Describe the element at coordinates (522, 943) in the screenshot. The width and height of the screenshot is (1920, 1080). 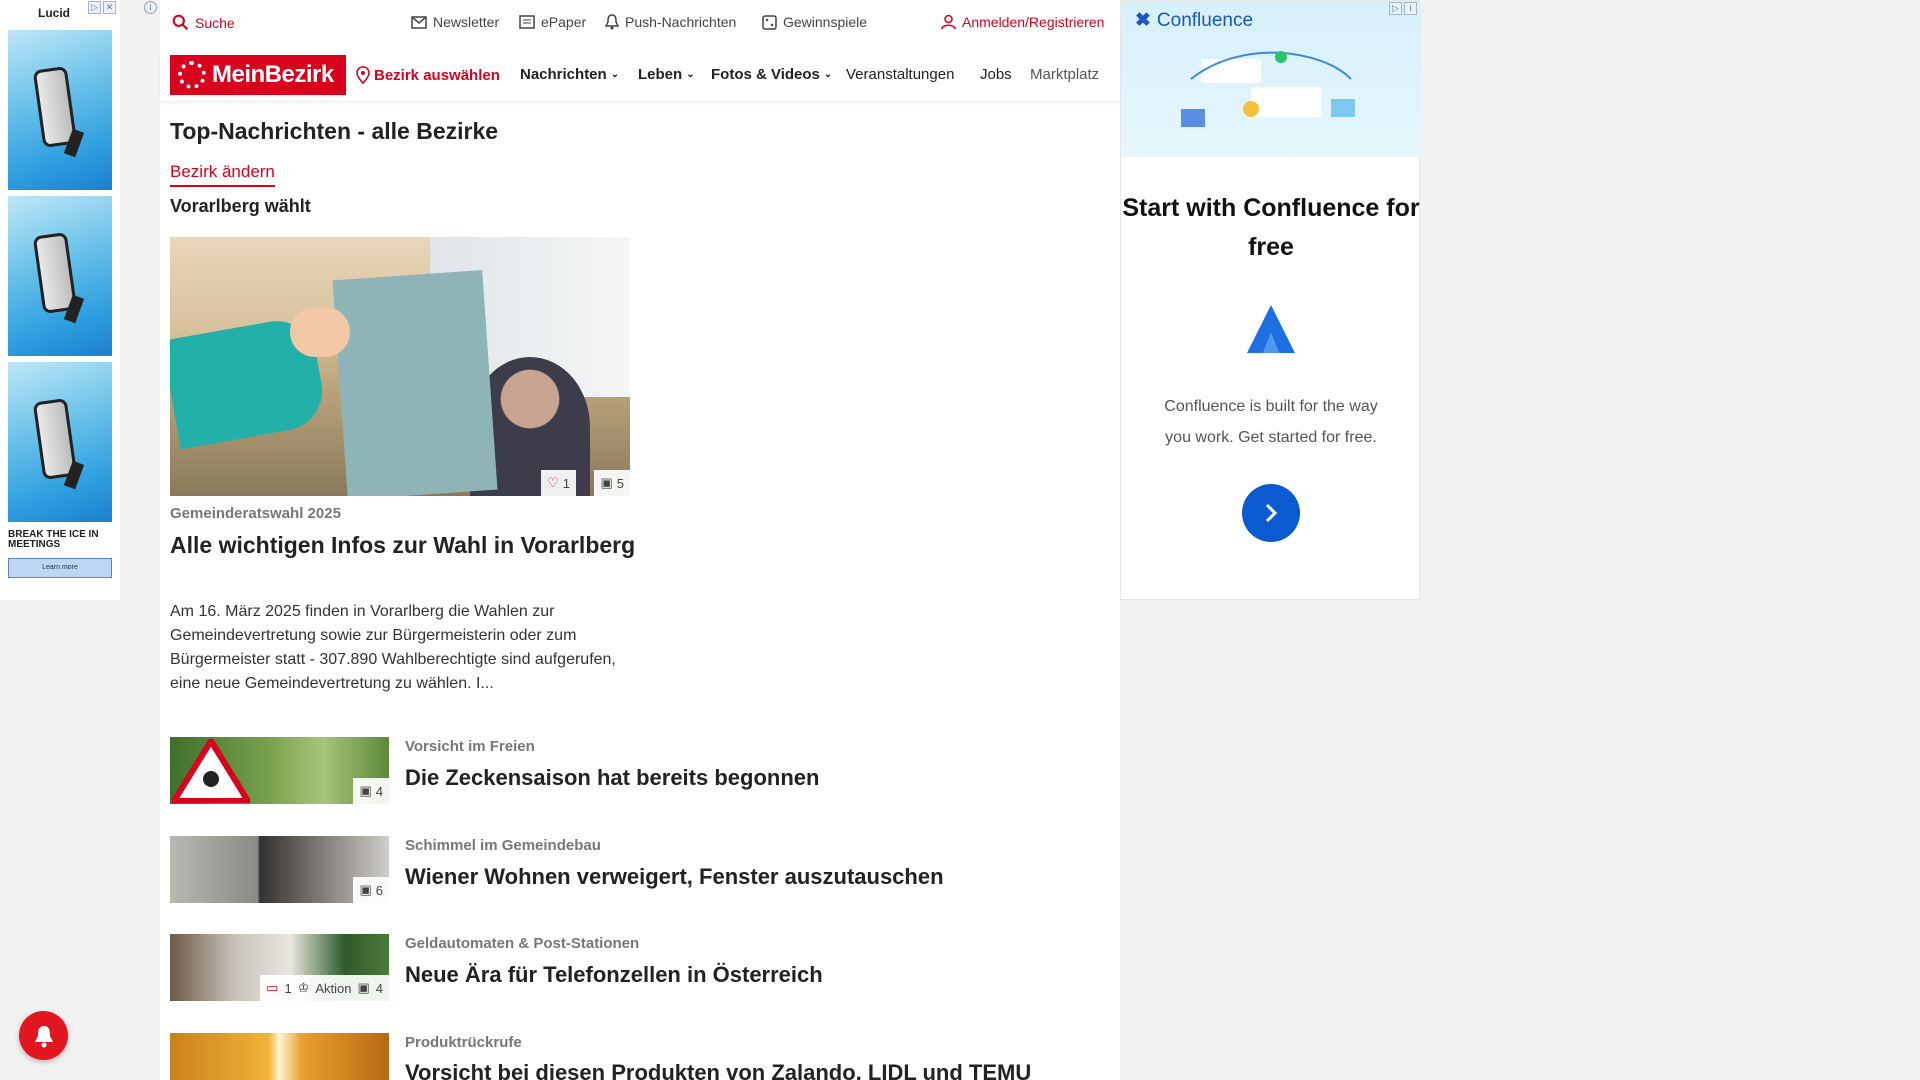
I see `article-kicker: Geldautomaten & Post-Stationen` at that location.